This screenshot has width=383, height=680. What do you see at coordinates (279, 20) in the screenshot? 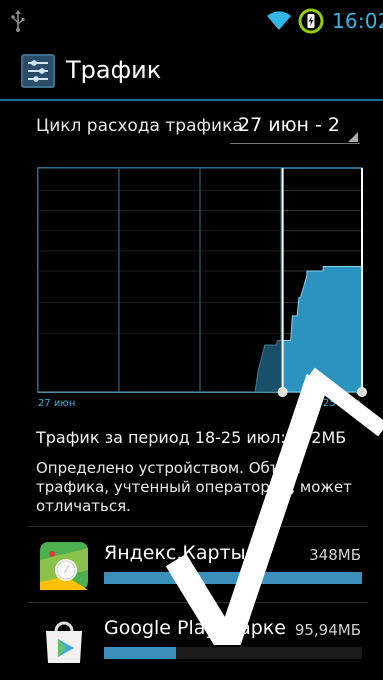
I see `wifi-icon` at bounding box center [279, 20].